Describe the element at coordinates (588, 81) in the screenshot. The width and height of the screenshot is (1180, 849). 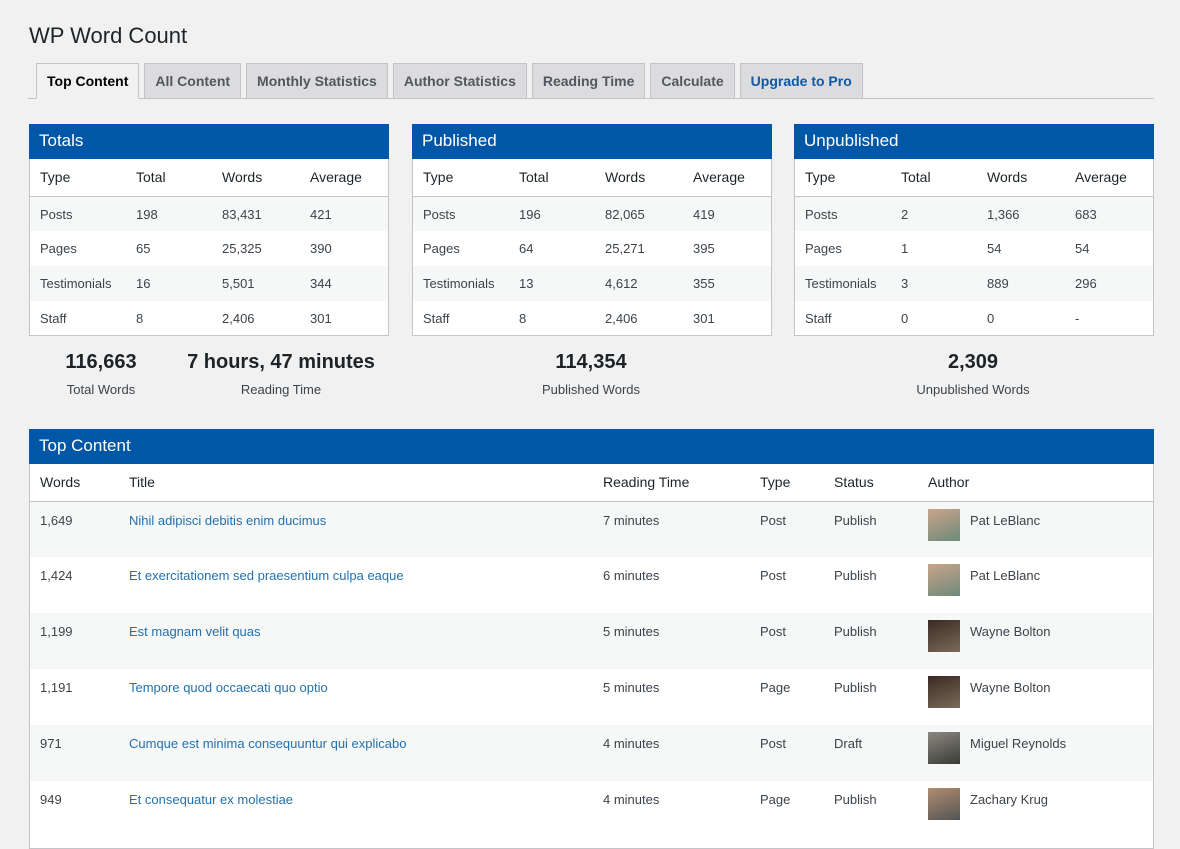
I see `tab-reading-time: Reading Time` at that location.